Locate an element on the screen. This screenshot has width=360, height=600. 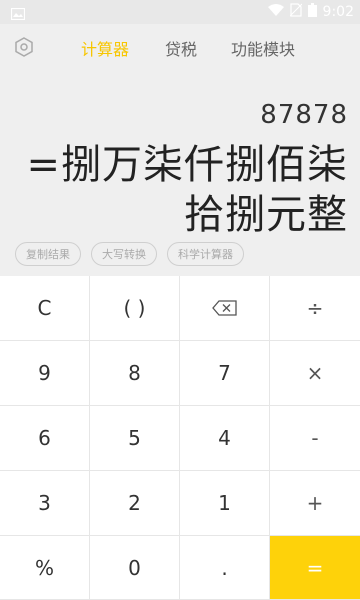
copy-result-button: 复制结果 is located at coordinates (48, 254).